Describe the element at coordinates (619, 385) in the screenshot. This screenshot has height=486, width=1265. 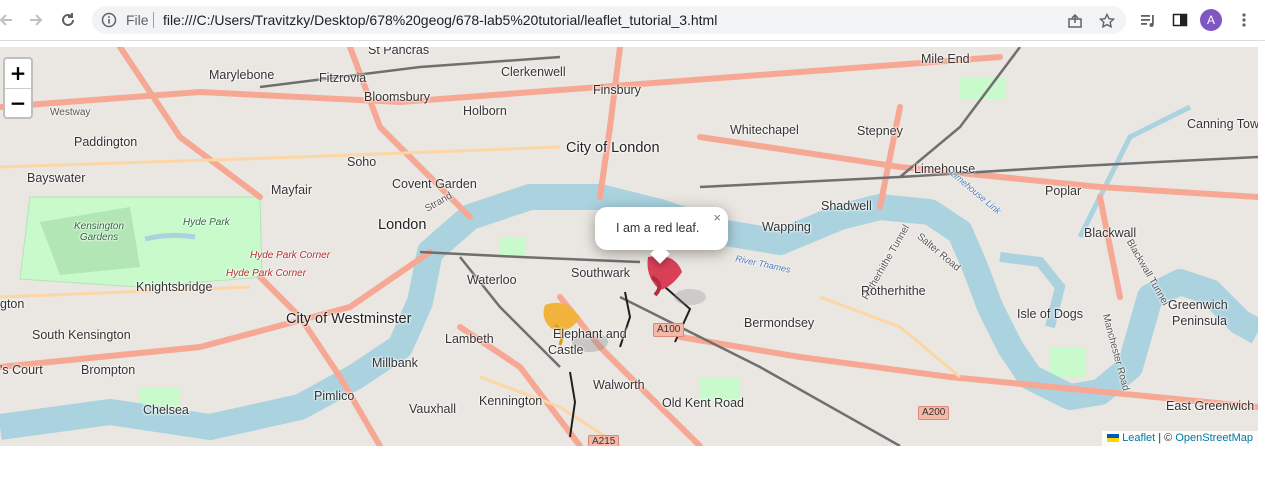
I see `place-label: Walworth` at that location.